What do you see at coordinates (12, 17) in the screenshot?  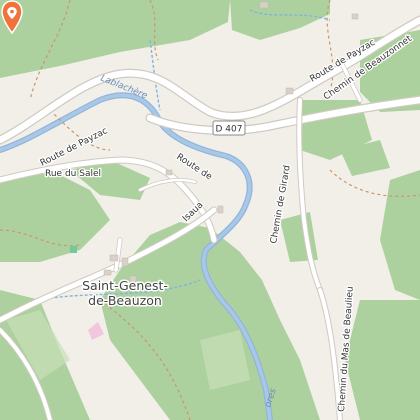 I see `location-pin-icon` at bounding box center [12, 17].